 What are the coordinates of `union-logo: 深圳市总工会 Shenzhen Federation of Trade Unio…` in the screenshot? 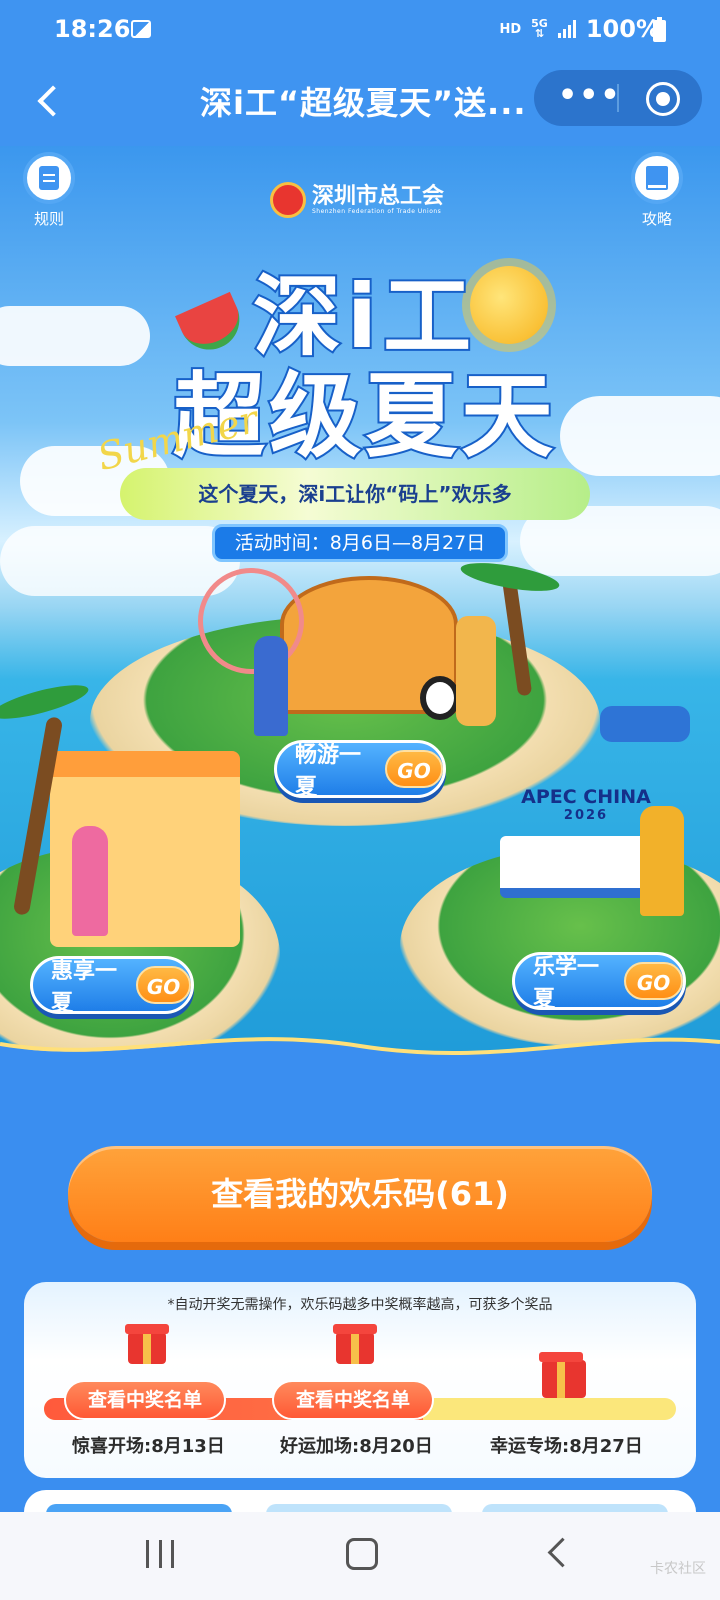 It's located at (357, 200).